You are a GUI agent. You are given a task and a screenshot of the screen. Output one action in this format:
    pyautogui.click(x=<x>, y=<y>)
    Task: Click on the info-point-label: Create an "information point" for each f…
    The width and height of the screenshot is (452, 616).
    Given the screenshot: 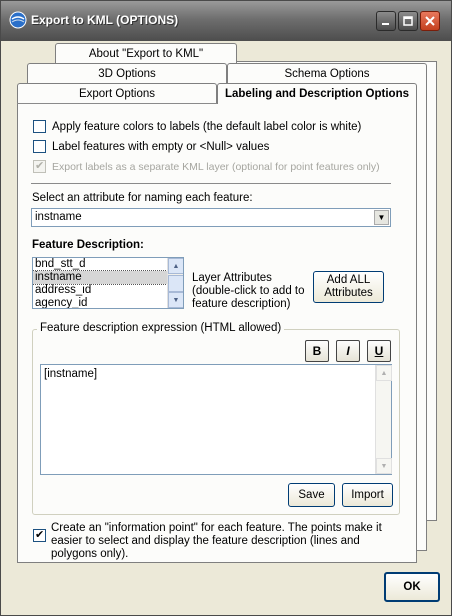 What is the action you would take?
    pyautogui.click(x=216, y=541)
    